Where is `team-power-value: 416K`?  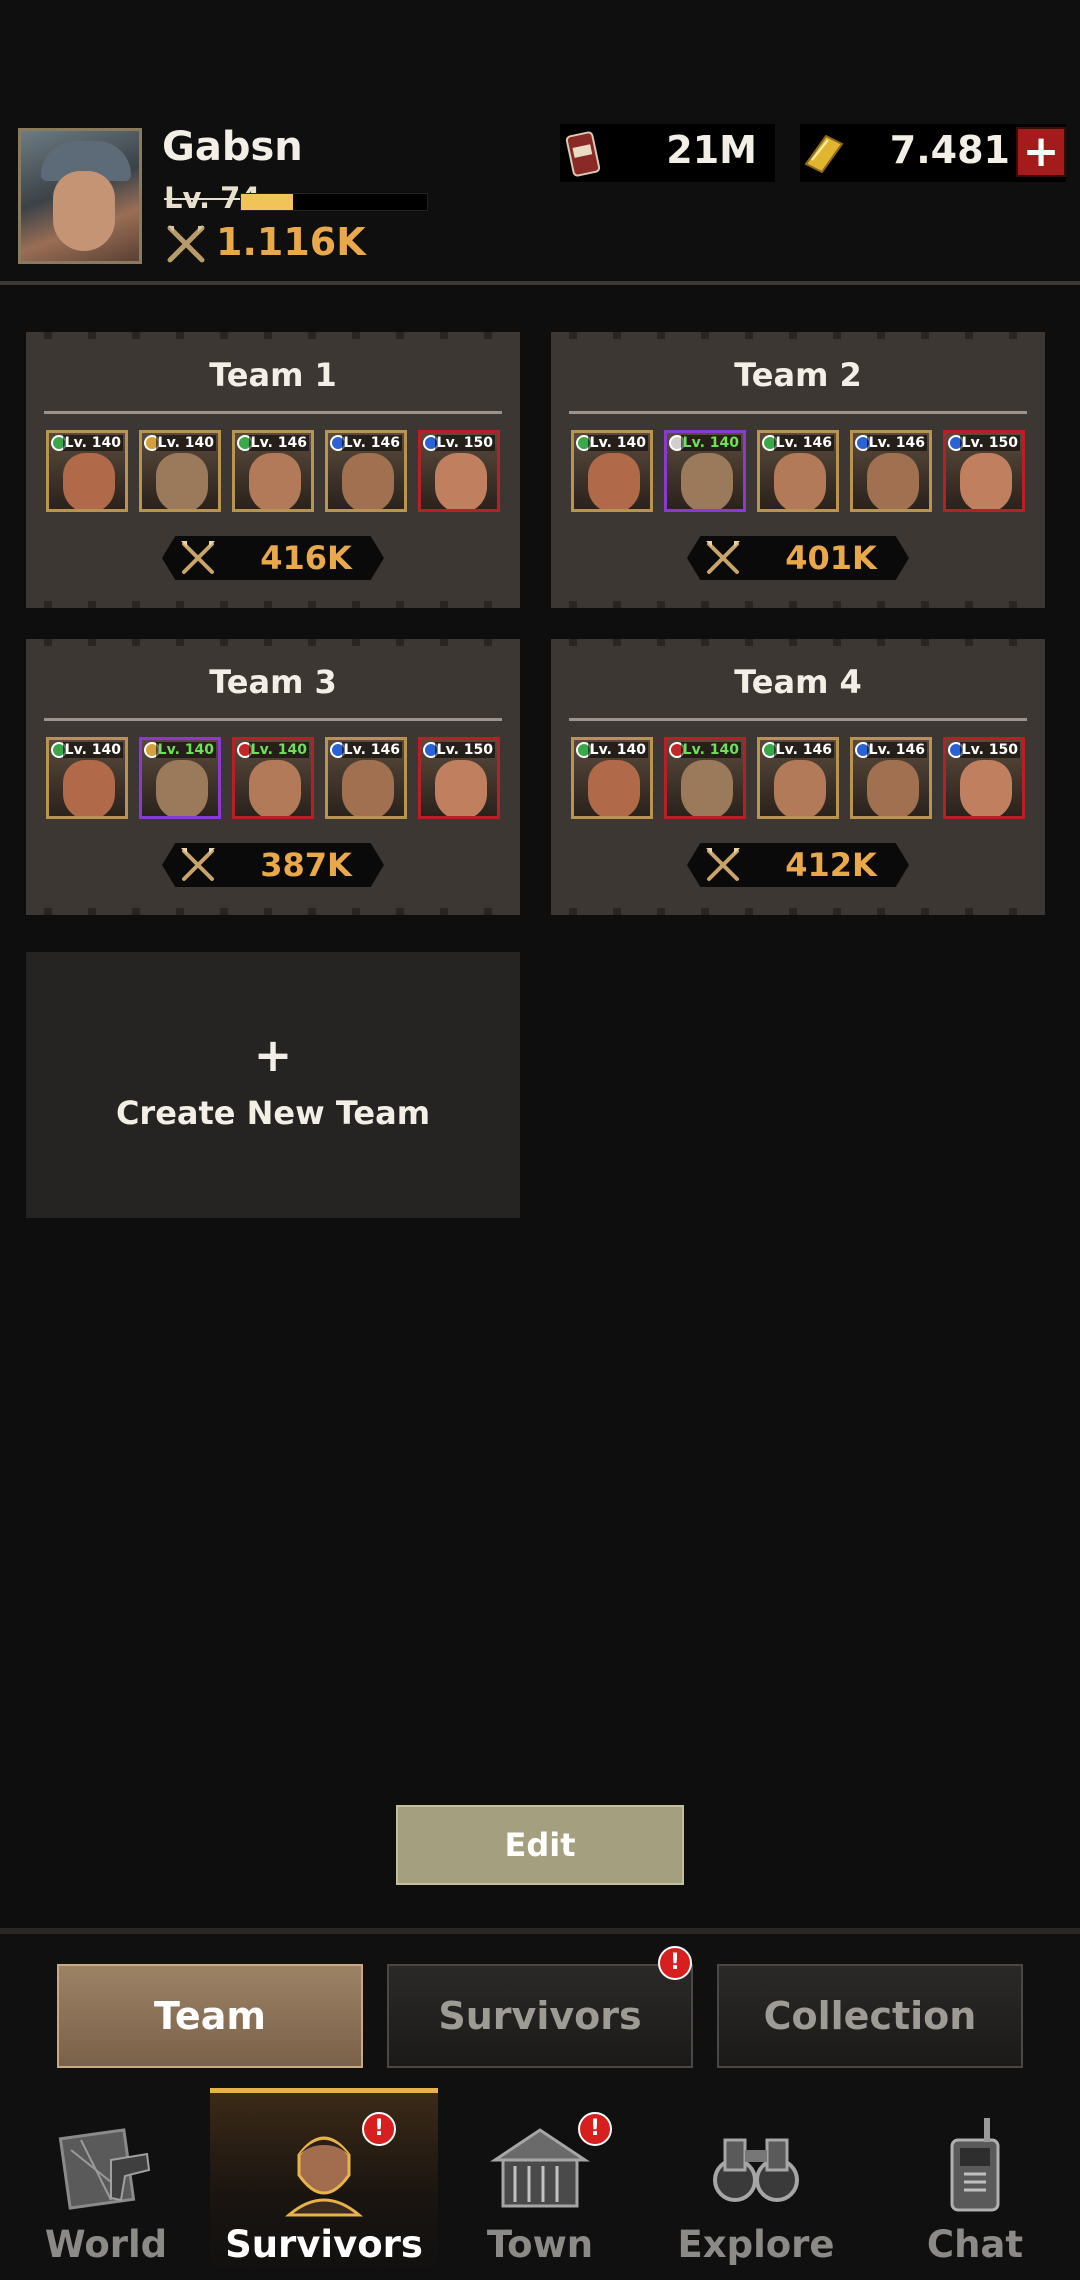 team-power-value: 416K is located at coordinates (306, 558).